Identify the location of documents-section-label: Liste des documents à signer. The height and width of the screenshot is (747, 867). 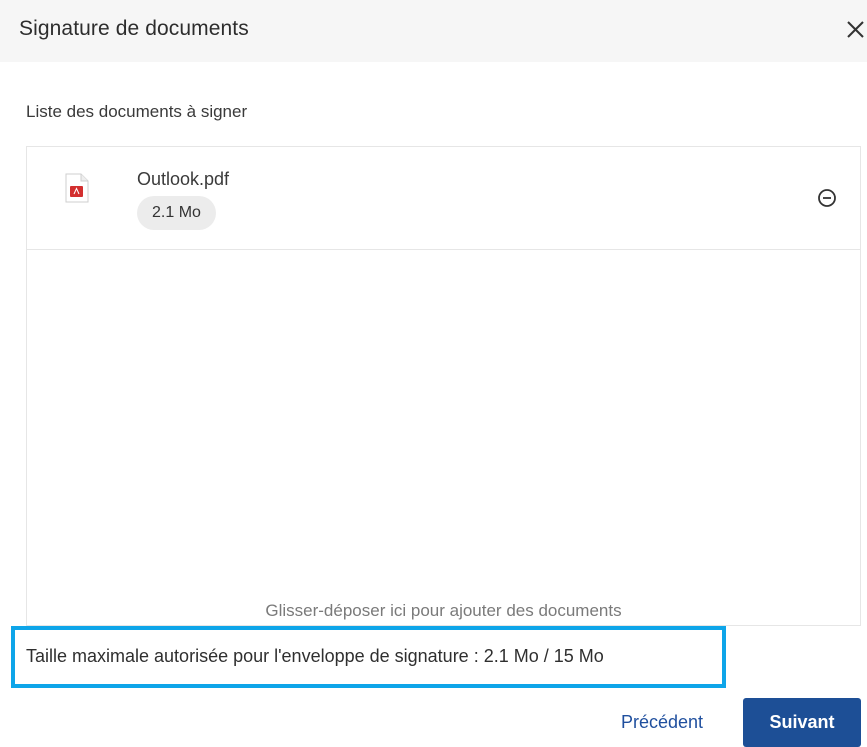
(137, 111).